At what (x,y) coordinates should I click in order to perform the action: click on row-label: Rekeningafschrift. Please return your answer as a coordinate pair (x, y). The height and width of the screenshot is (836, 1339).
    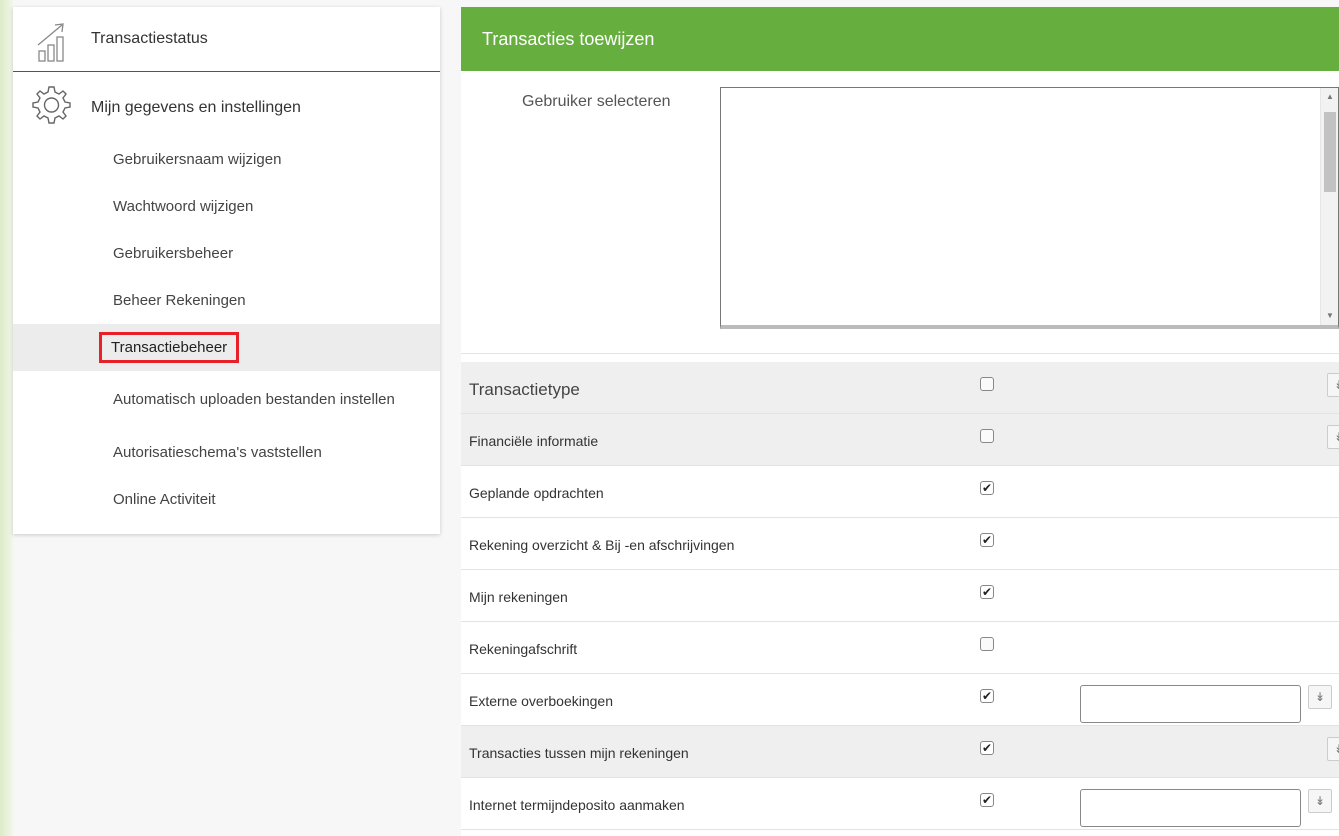
    Looking at the image, I should click on (523, 649).